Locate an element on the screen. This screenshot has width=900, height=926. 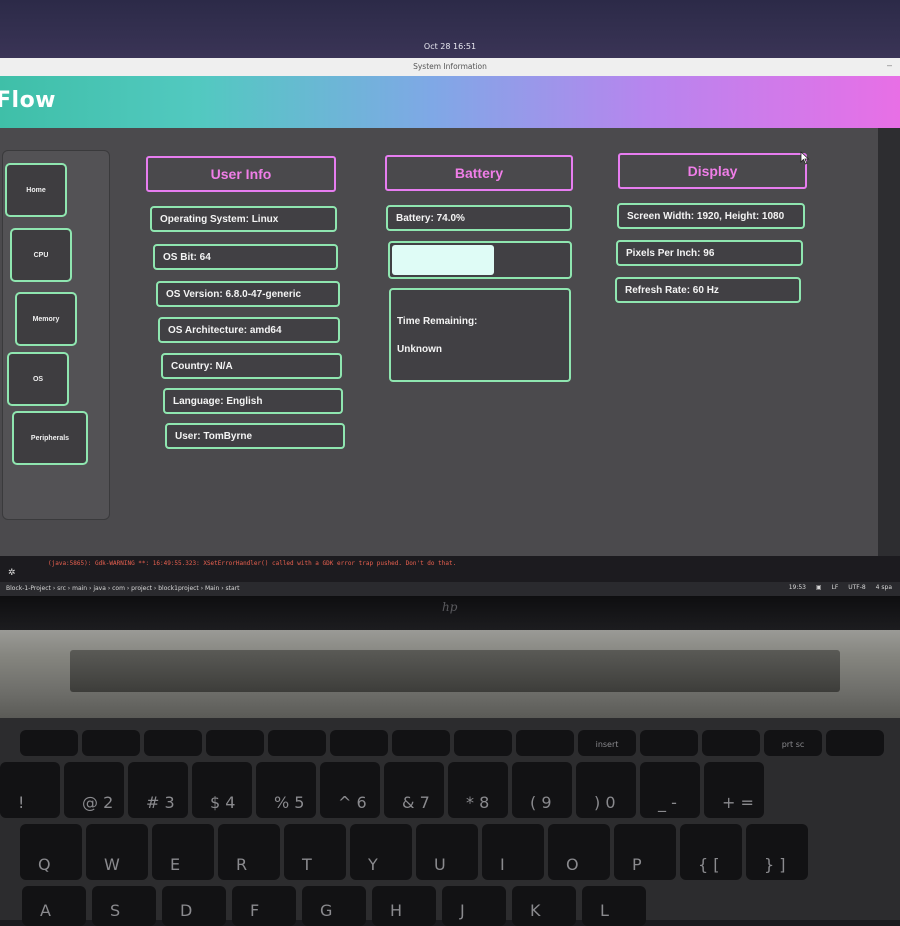
number-key: # 3 is located at coordinates (158, 790).